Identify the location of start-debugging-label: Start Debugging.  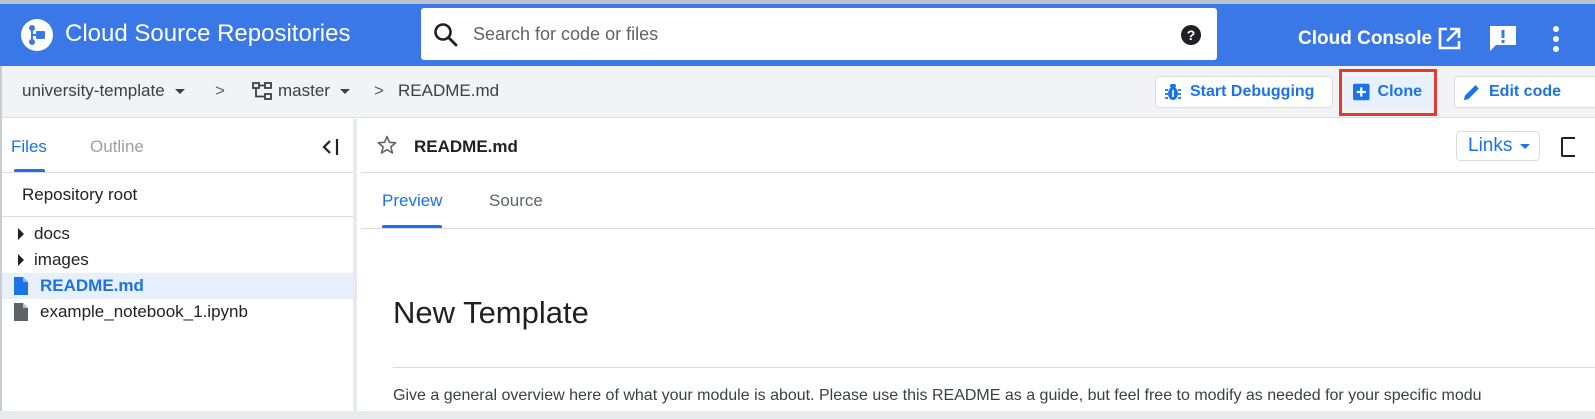
(1252, 91).